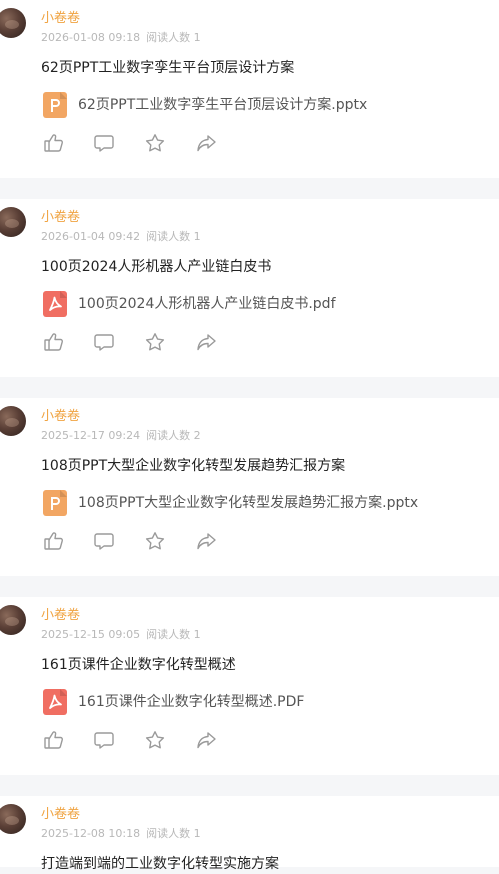 The width and height of the screenshot is (499, 874). I want to click on file-name: 161页课件企业数字化转型概述.PDF, so click(191, 702).